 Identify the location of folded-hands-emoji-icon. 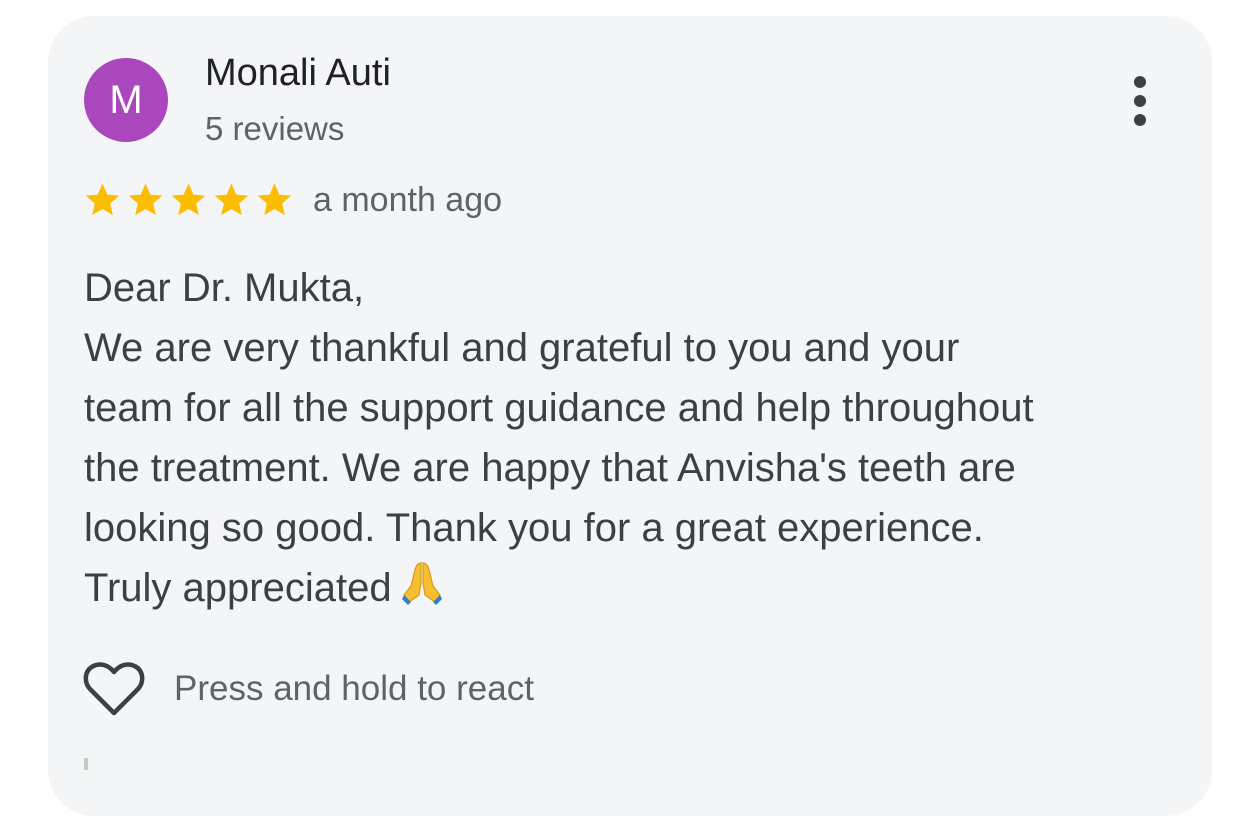
(422, 590).